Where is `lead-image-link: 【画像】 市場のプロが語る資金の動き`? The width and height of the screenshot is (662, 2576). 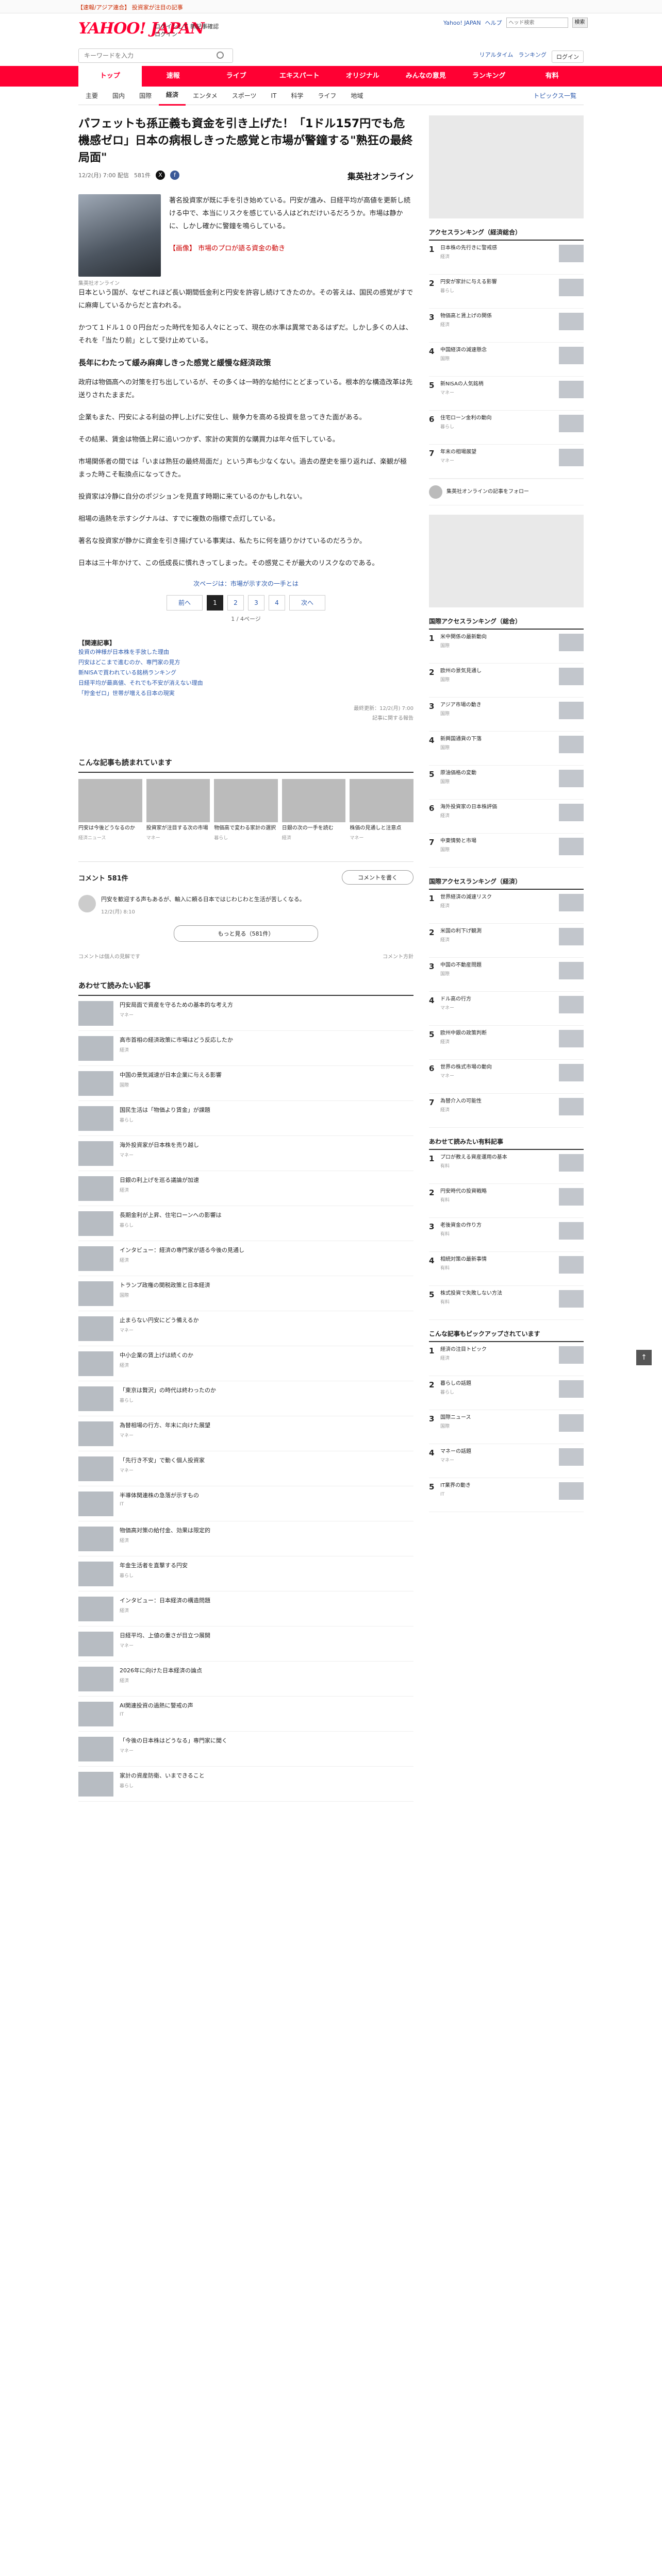
lead-image-link: 【画像】 市場のプロが語る資金の動き is located at coordinates (291, 248).